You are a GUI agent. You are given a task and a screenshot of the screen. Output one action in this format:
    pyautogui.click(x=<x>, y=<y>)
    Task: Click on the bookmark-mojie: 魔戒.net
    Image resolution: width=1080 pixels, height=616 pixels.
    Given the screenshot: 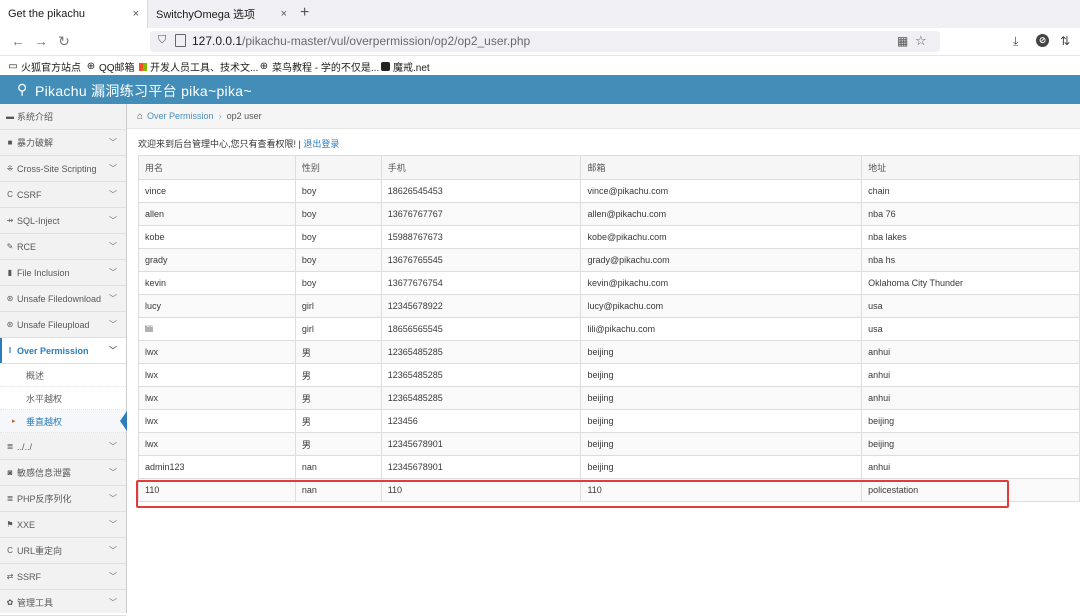 What is the action you would take?
    pyautogui.click(x=405, y=66)
    